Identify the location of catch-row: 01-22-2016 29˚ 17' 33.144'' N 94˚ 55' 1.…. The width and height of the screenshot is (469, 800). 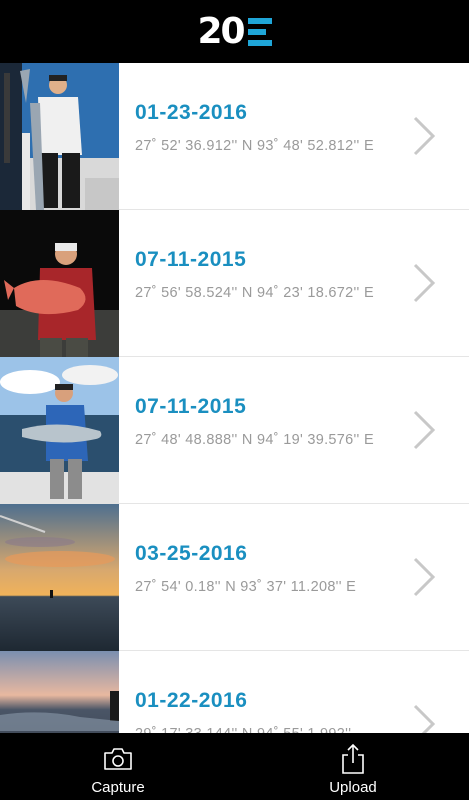
(234, 692).